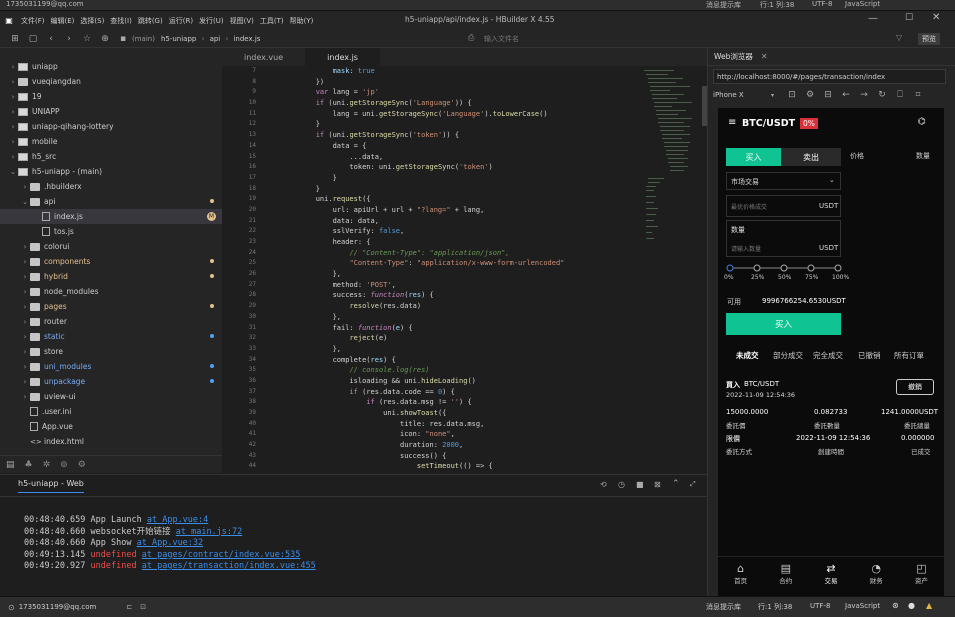 This screenshot has width=955, height=617. What do you see at coordinates (111, 96) in the screenshot?
I see `tree-folder: › 19` at bounding box center [111, 96].